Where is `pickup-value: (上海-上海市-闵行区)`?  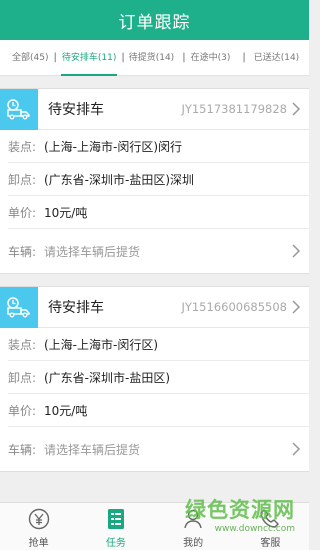
pickup-value: (上海-上海市-闵行区) is located at coordinates (101, 344).